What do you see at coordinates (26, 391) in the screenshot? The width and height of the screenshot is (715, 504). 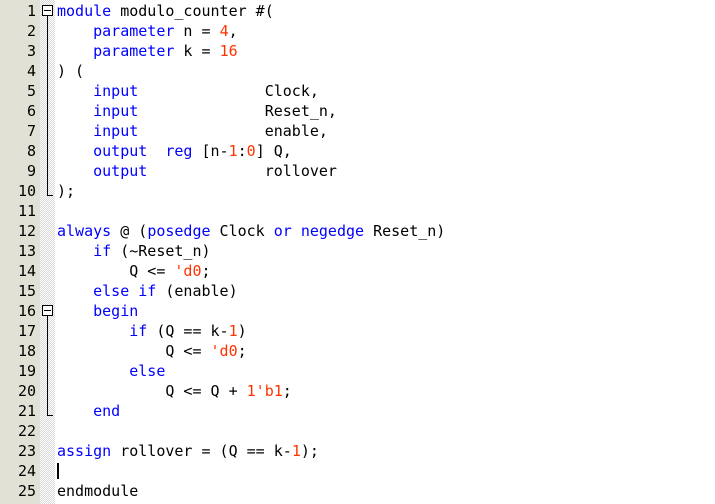 I see `line-number: 20` at bounding box center [26, 391].